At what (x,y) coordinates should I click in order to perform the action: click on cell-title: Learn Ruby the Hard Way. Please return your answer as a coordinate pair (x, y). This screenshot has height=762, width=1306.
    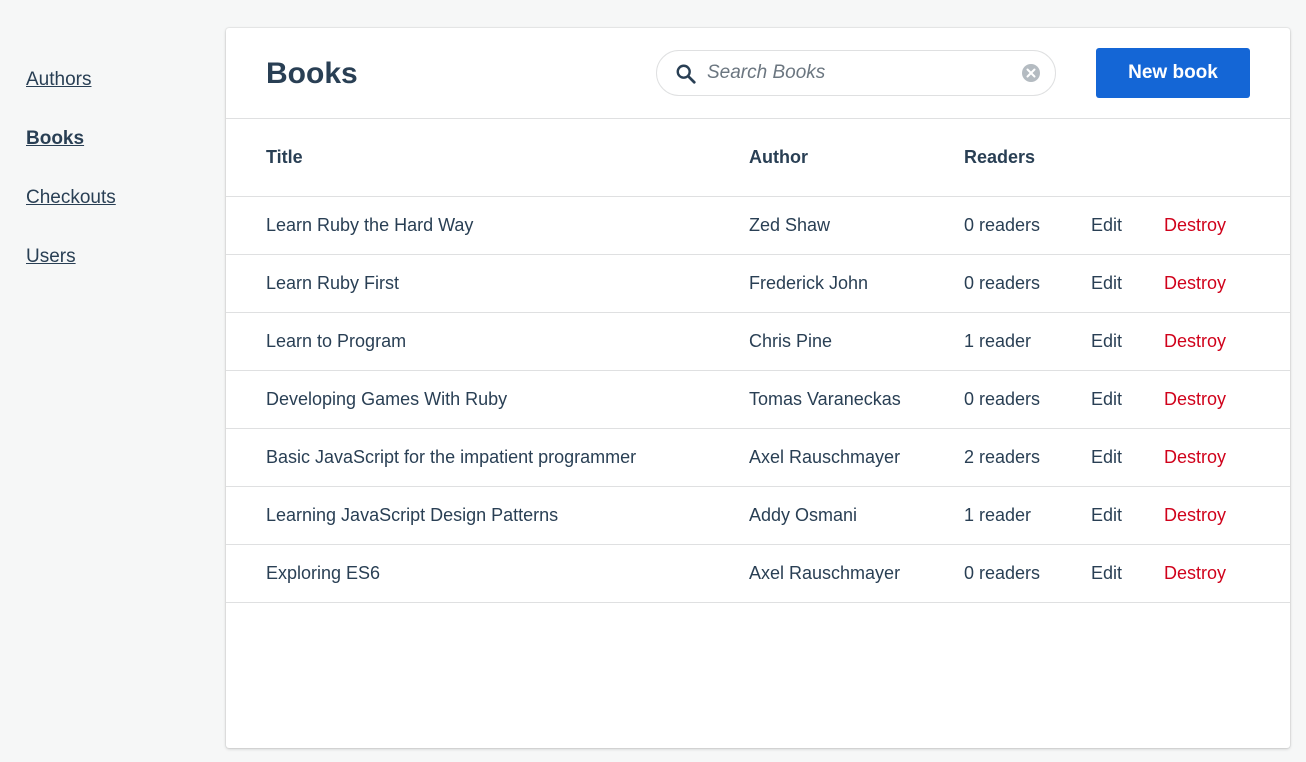
    Looking at the image, I should click on (487, 225).